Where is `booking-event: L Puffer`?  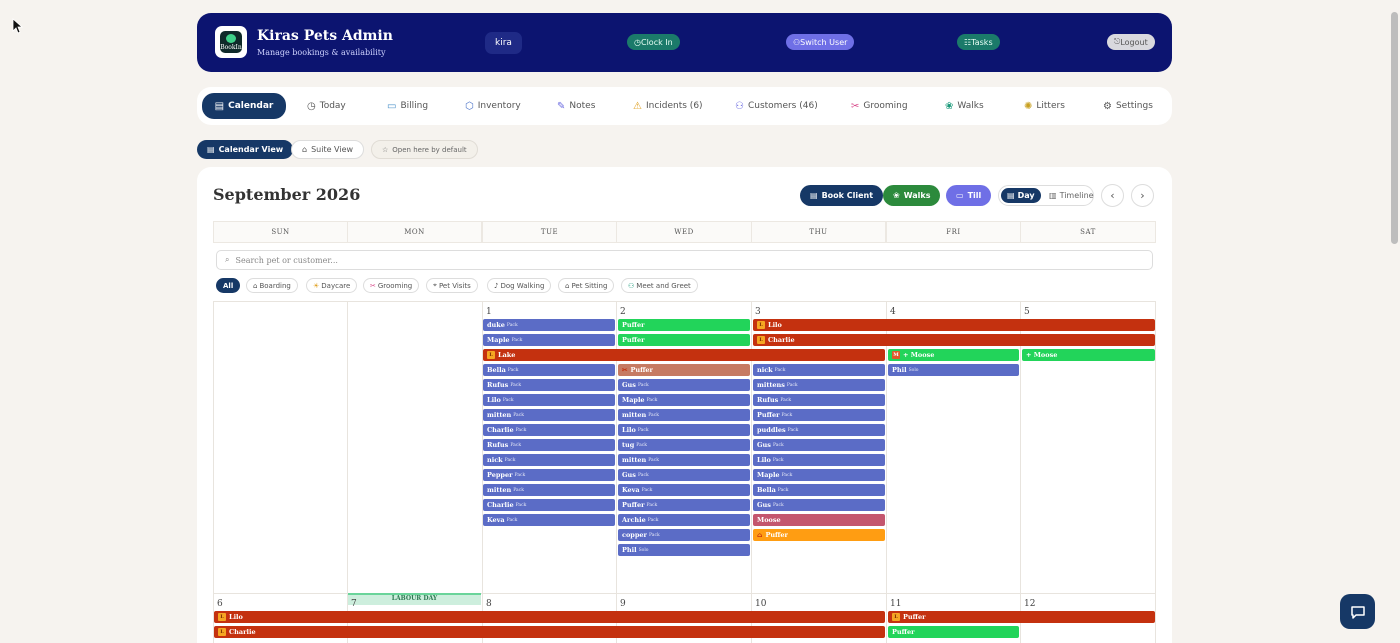 booking-event: L Puffer is located at coordinates (1021, 617).